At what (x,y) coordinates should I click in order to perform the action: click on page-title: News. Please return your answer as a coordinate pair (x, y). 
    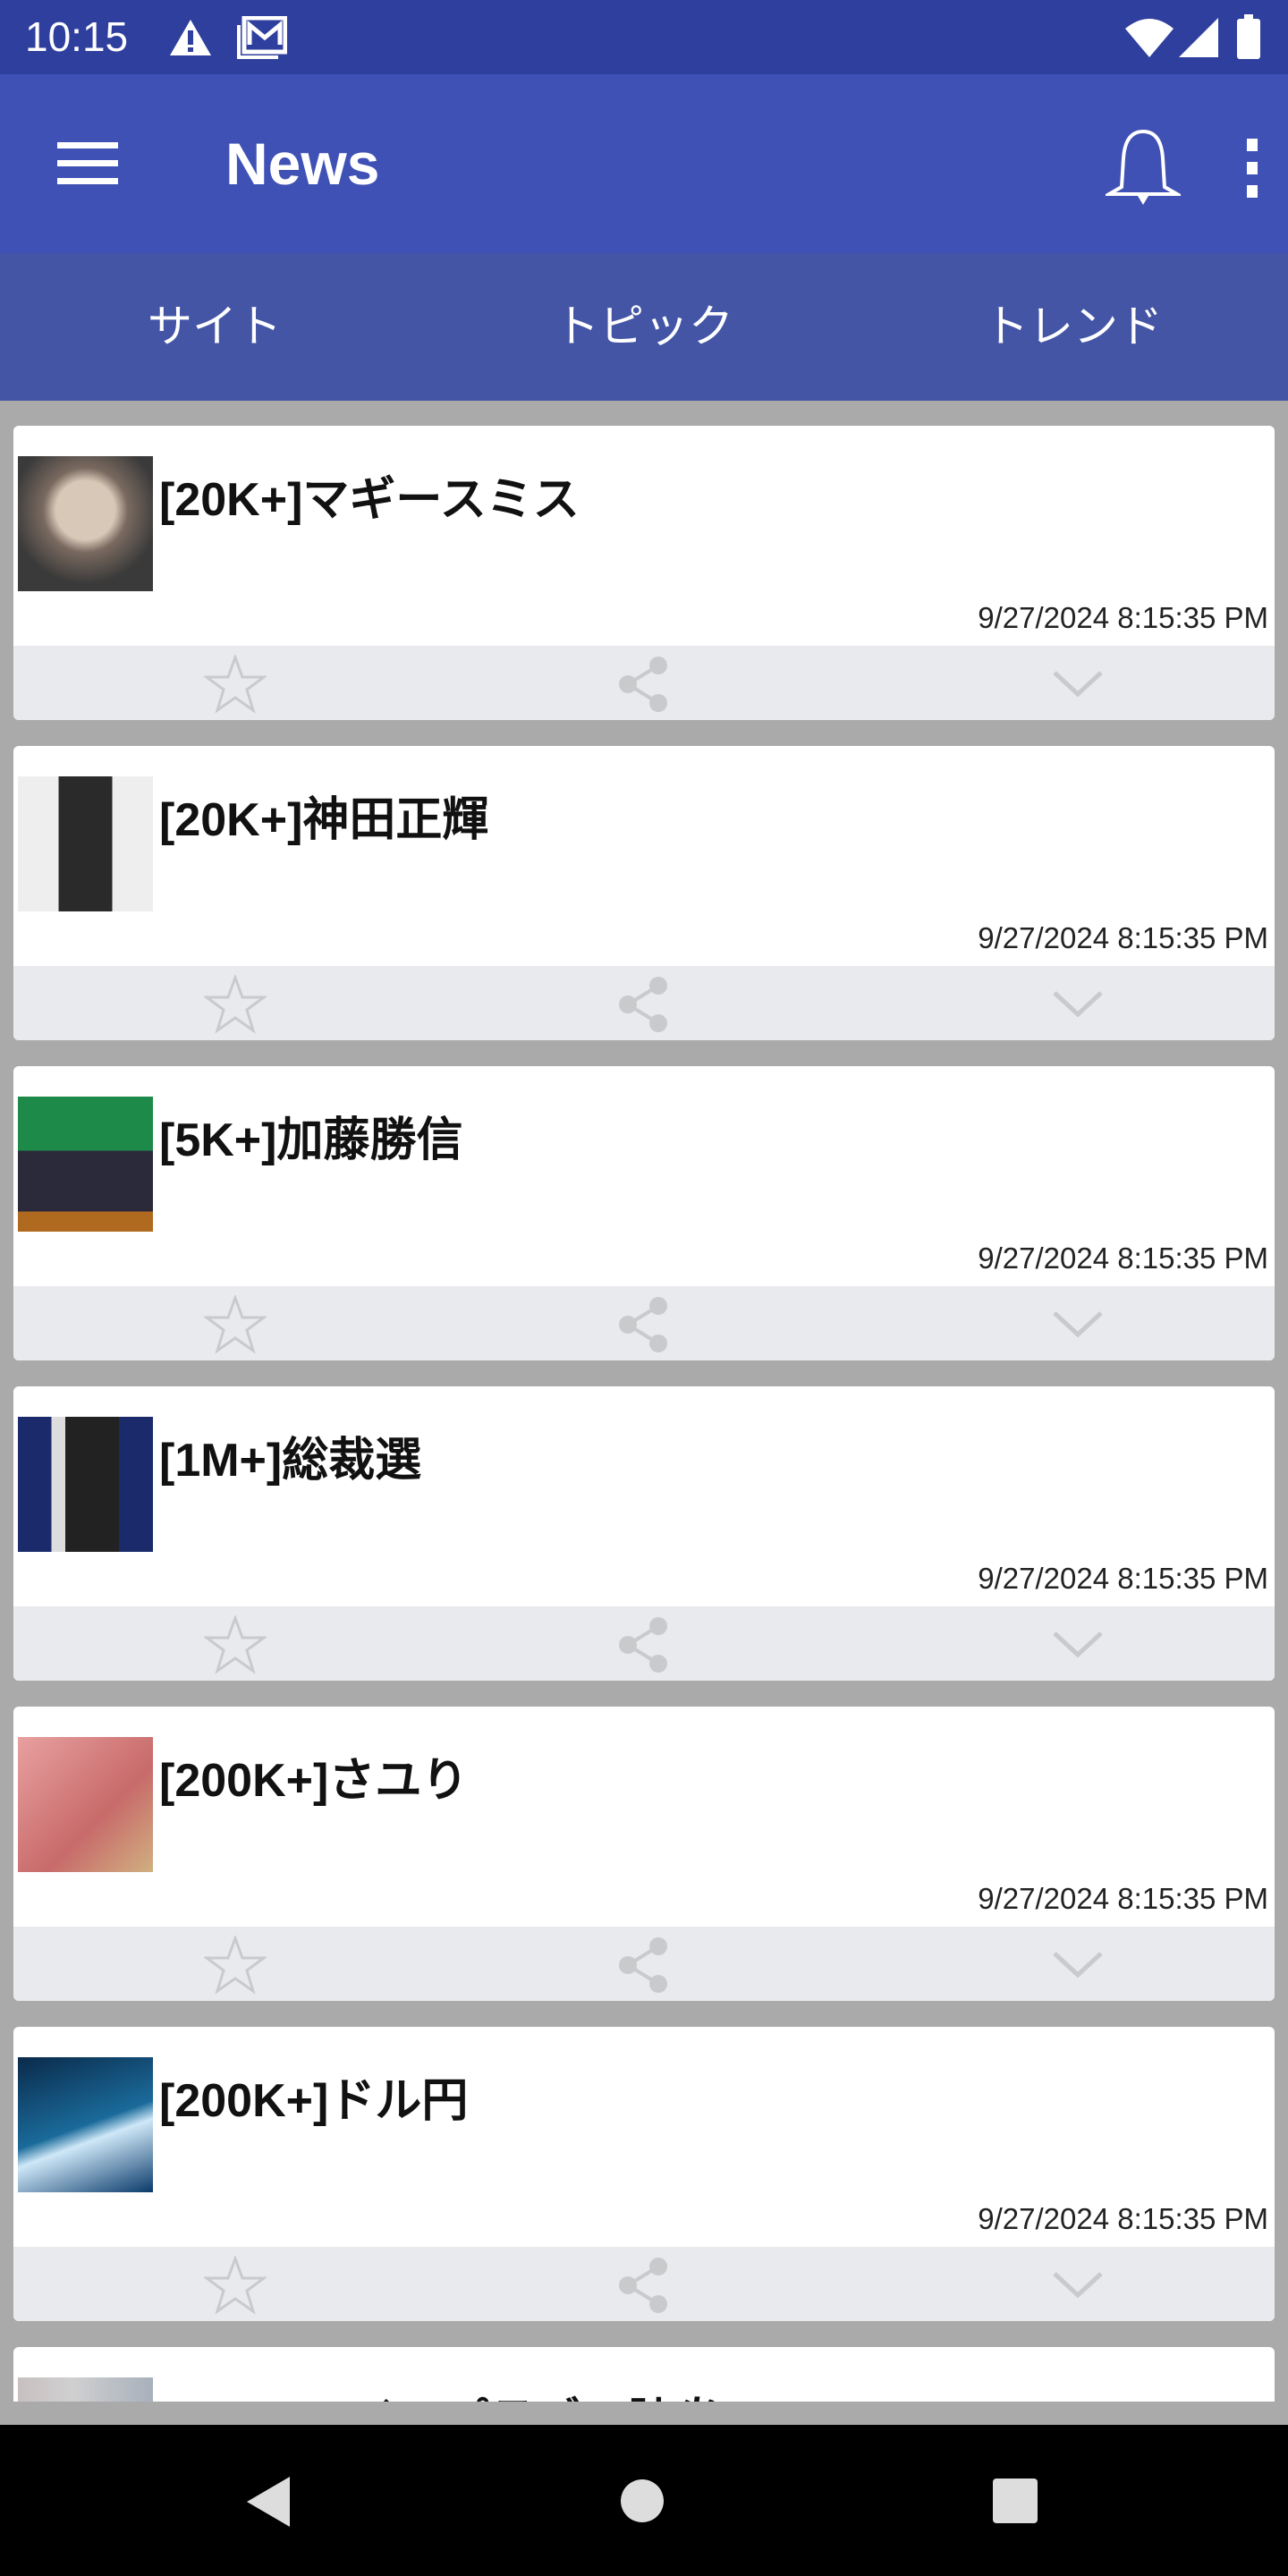
    Looking at the image, I should click on (302, 164).